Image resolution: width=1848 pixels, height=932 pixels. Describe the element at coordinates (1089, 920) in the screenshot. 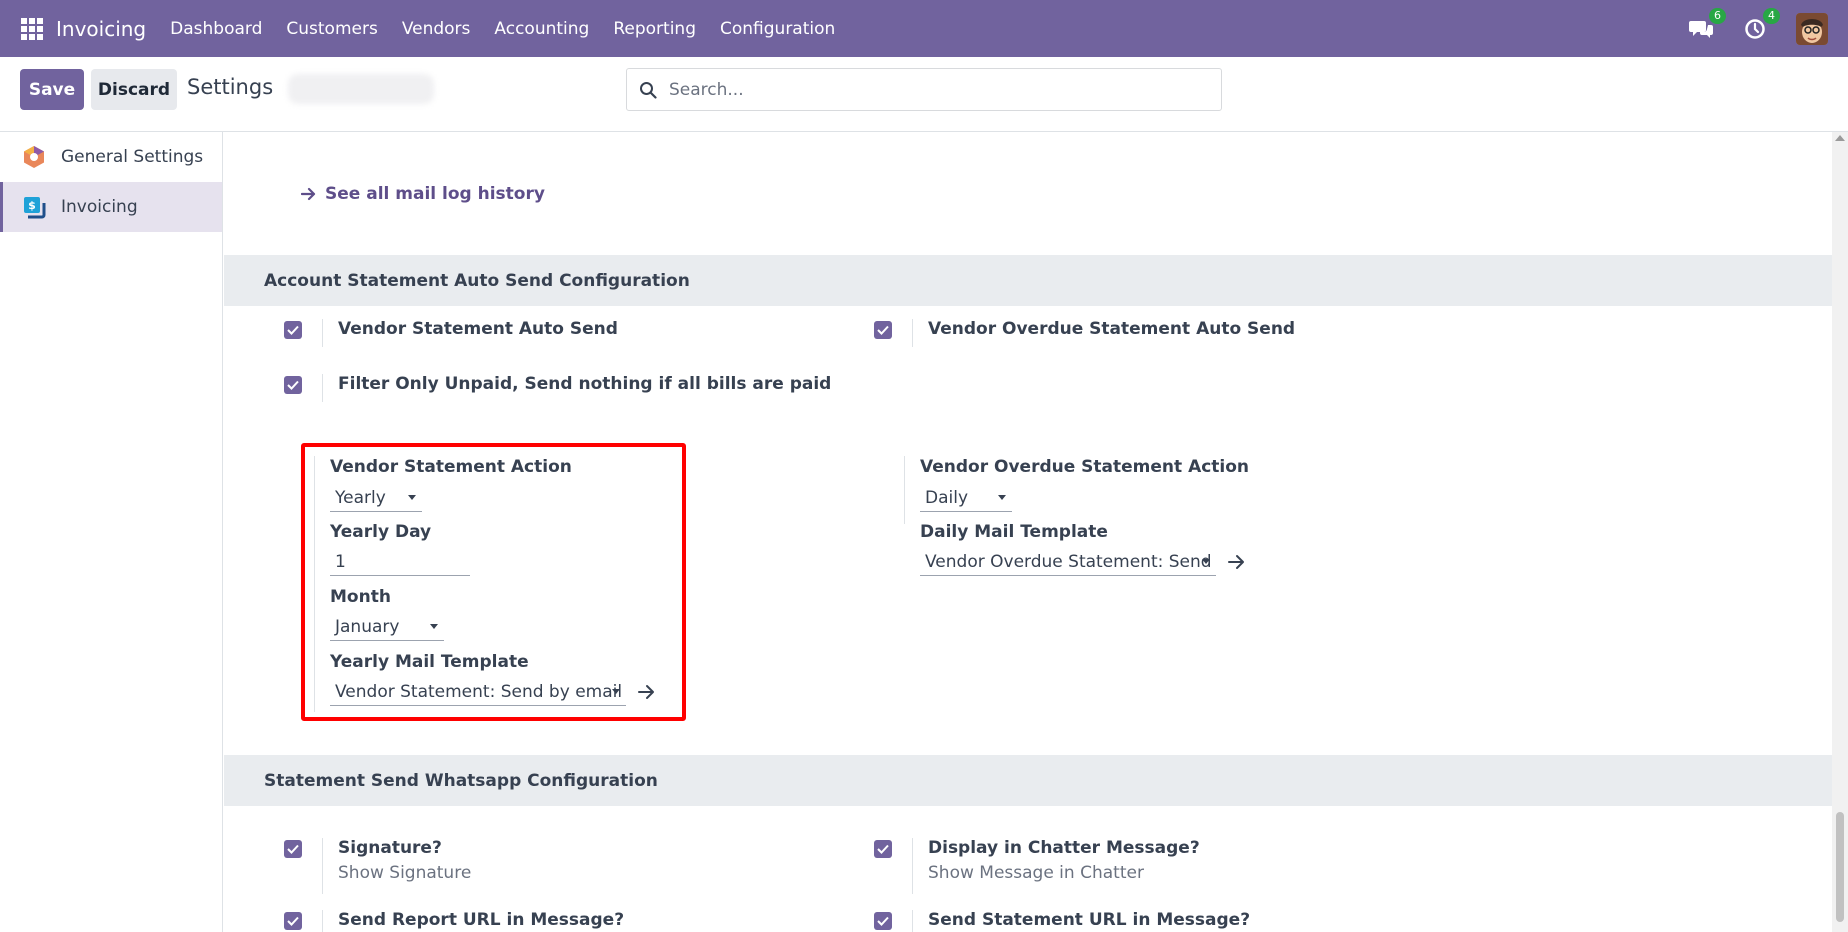

I see `statement-url-label: Send Statement URL in Message?` at that location.